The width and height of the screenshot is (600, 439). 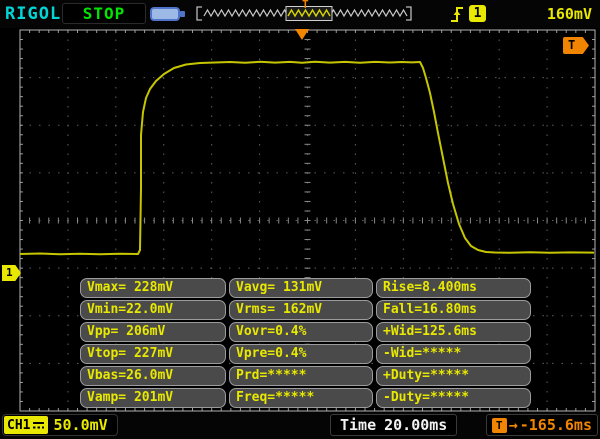 What do you see at coordinates (453, 354) in the screenshot?
I see `measurement-cell-nwid: -Wid=*****` at bounding box center [453, 354].